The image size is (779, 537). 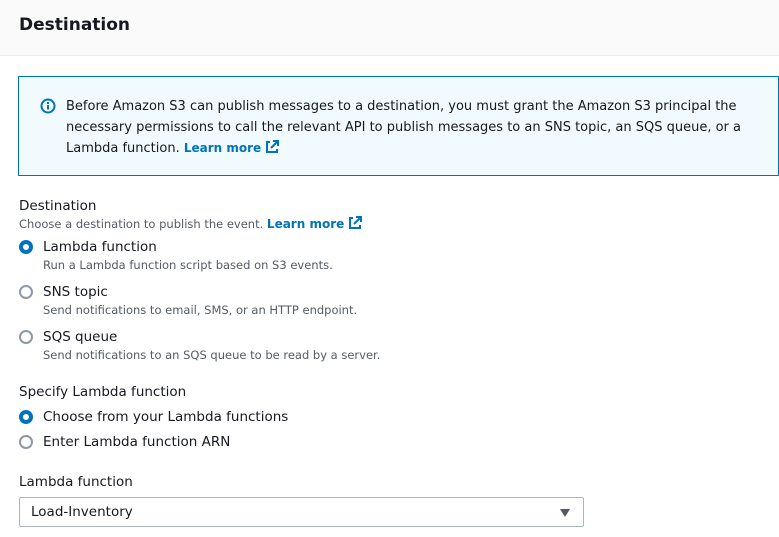 I want to click on lambda-function-label: Lambda function, so click(x=76, y=482).